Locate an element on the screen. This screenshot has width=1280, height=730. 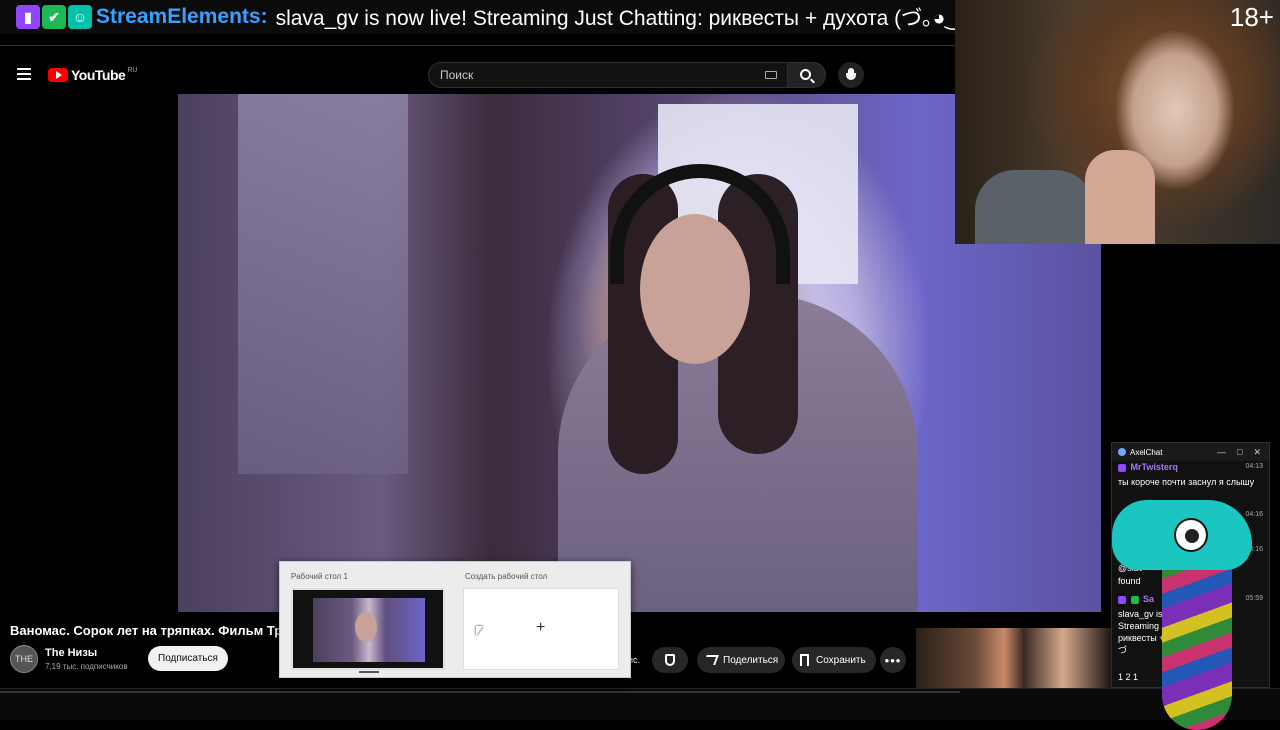
search-placeholder: Поиск is located at coordinates (457, 75).